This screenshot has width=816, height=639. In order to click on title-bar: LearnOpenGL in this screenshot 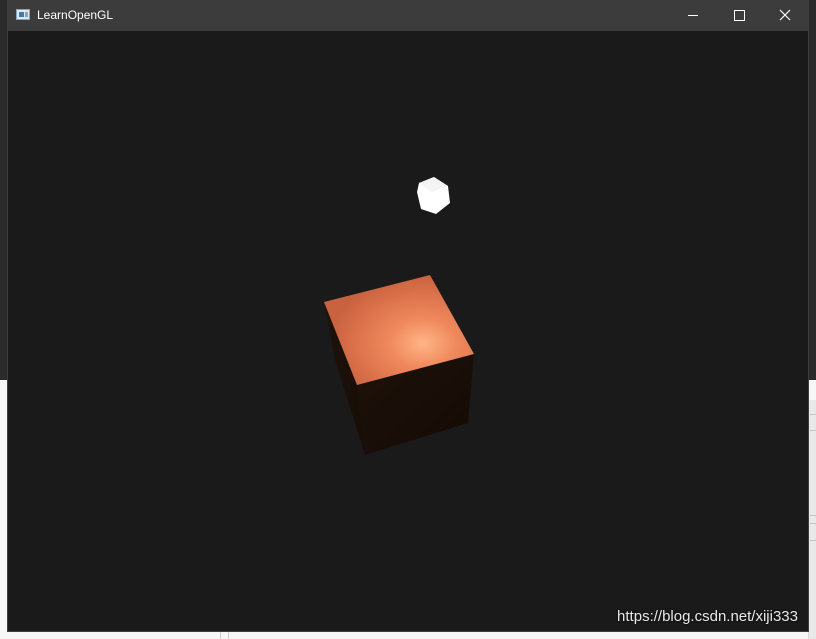, I will do `click(408, 15)`.